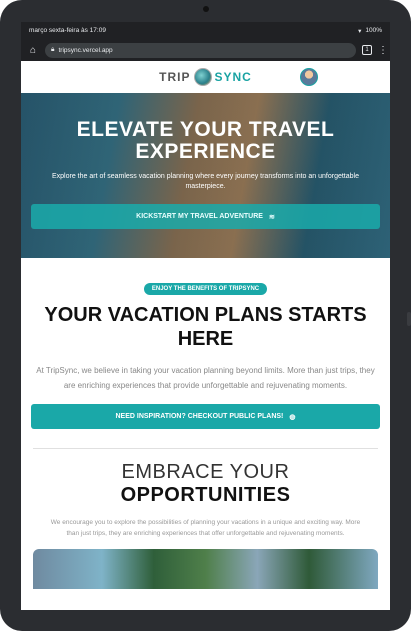 This screenshot has height=631, width=411. Describe the element at coordinates (205, 569) in the screenshot. I see `landscape-photo` at that location.